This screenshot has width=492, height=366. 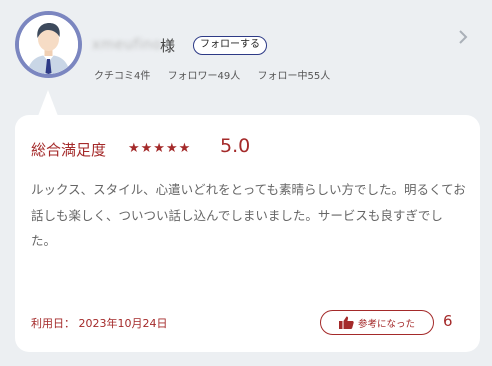 I want to click on visit-date: 利用日： 2023年10月24日, so click(x=99, y=323).